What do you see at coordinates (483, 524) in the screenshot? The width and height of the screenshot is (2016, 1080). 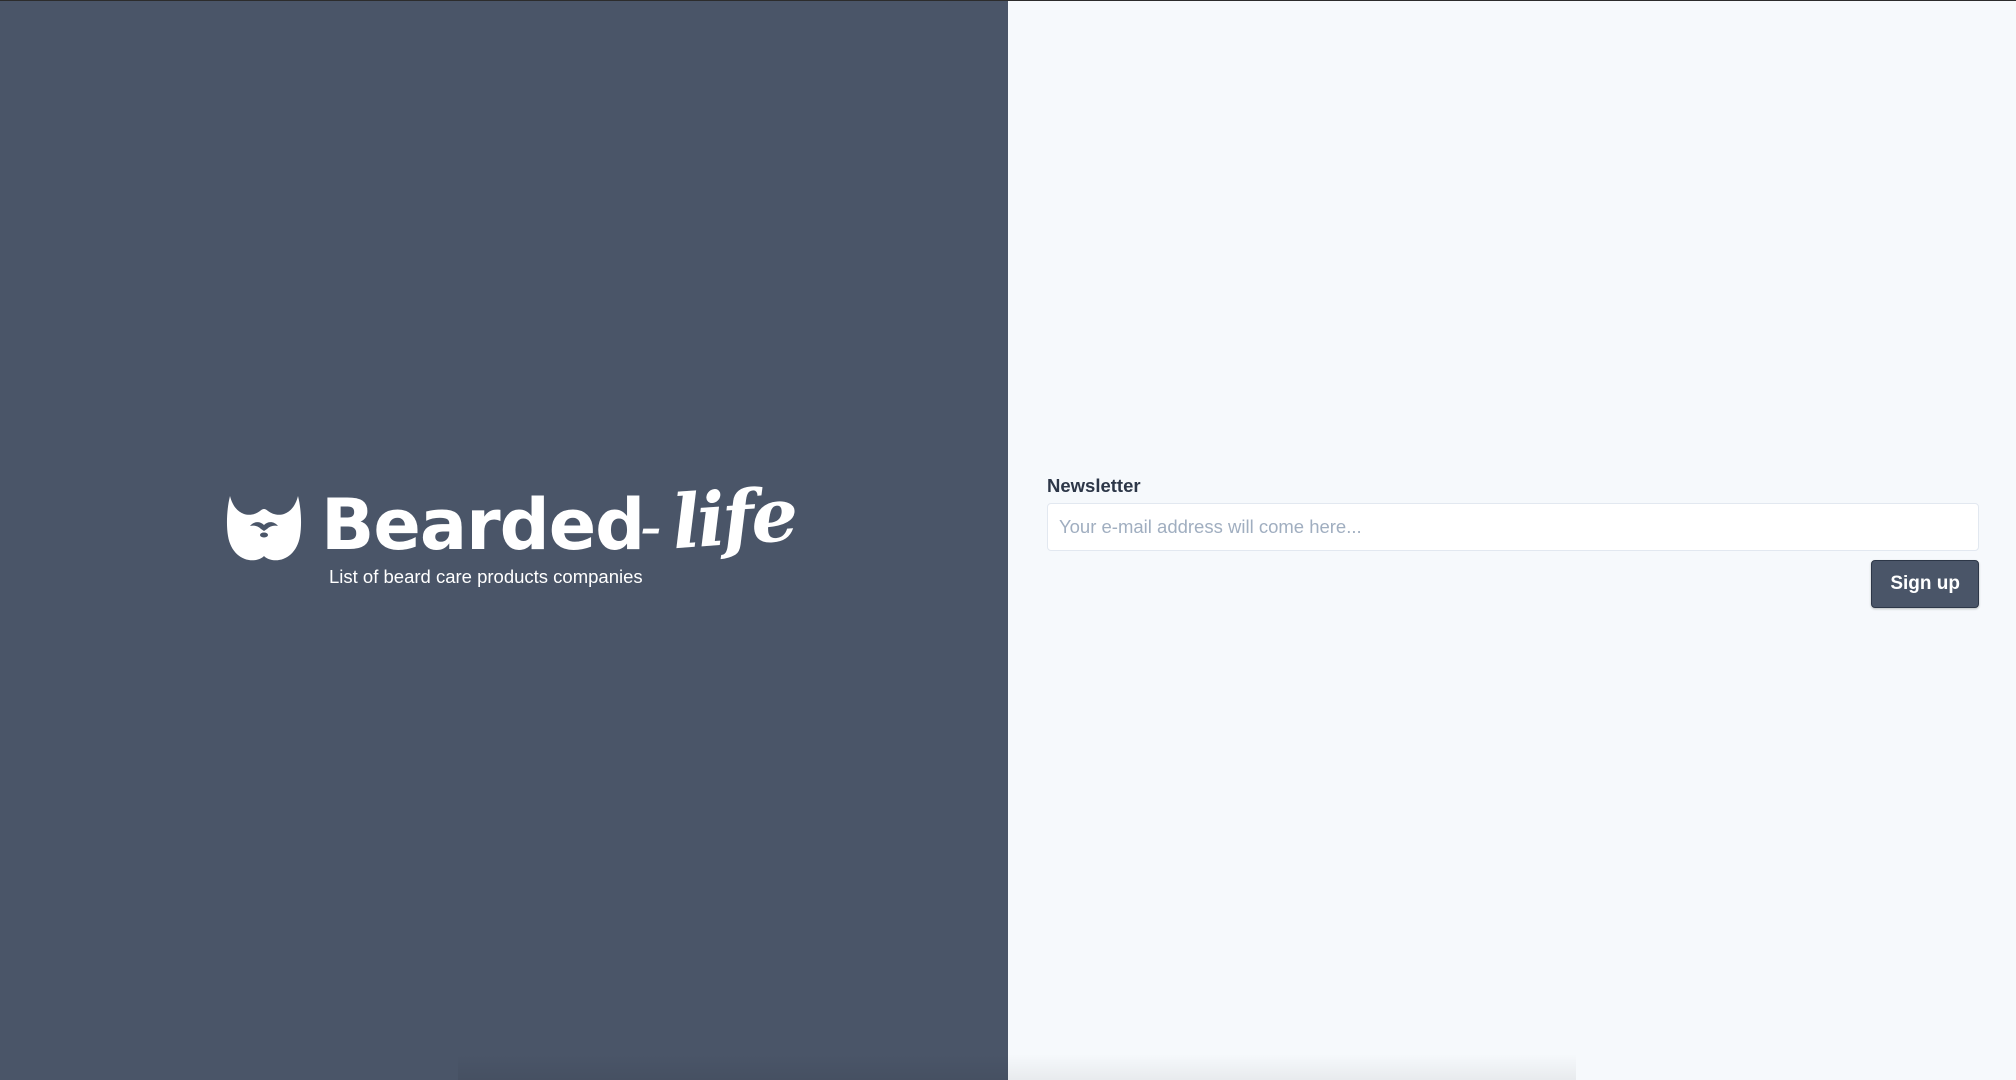 I see `brand-name-main: Bearded` at bounding box center [483, 524].